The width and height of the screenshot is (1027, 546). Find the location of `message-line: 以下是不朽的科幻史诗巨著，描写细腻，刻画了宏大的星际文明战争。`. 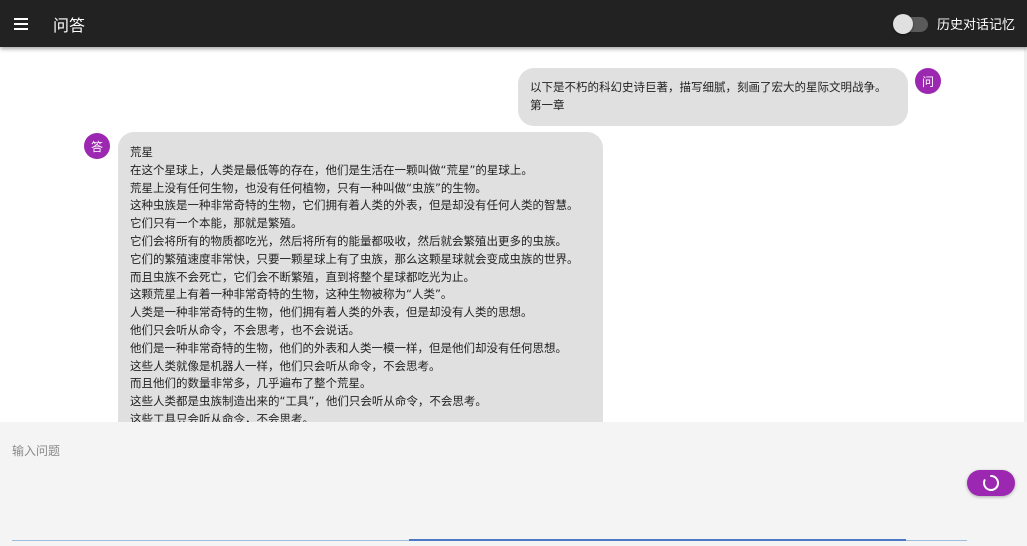

message-line: 以下是不朽的科幻史诗巨著，描写细腻，刻画了宏大的星际文明战争。 is located at coordinates (708, 87).